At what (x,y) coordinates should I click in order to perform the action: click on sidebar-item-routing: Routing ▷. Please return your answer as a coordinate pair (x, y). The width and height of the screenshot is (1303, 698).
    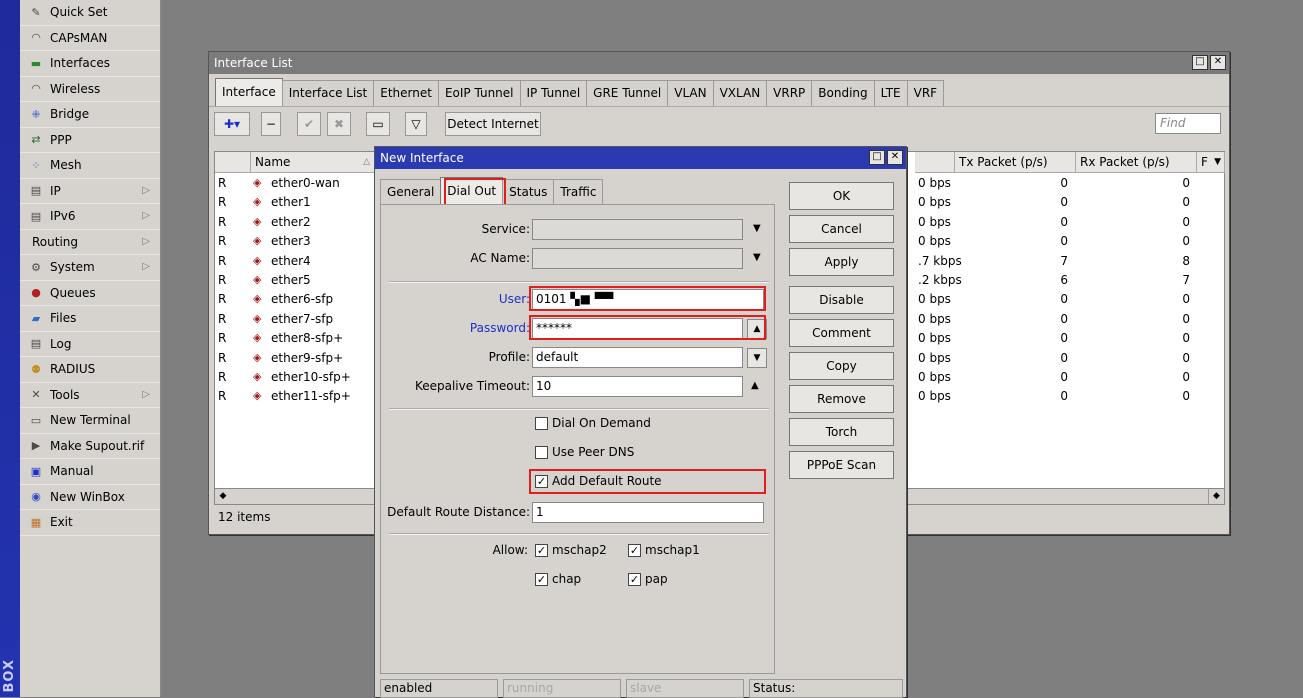
    Looking at the image, I should click on (90, 242).